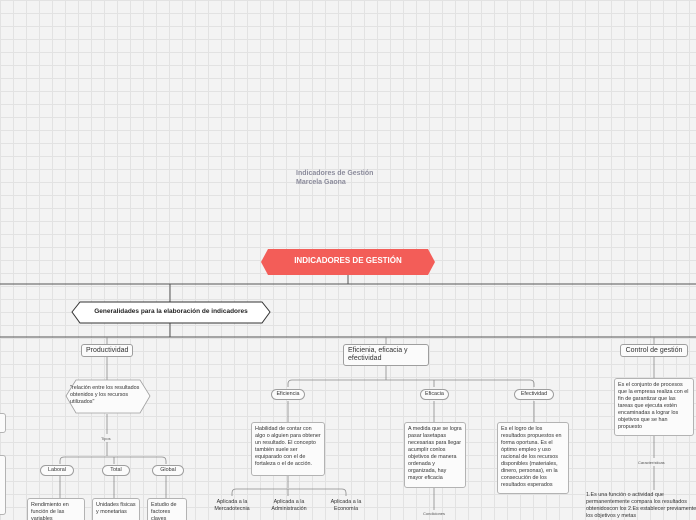  Describe the element at coordinates (116, 509) in the screenshot. I see `type-total-detail: Unidades físicas y monetarias` at that location.